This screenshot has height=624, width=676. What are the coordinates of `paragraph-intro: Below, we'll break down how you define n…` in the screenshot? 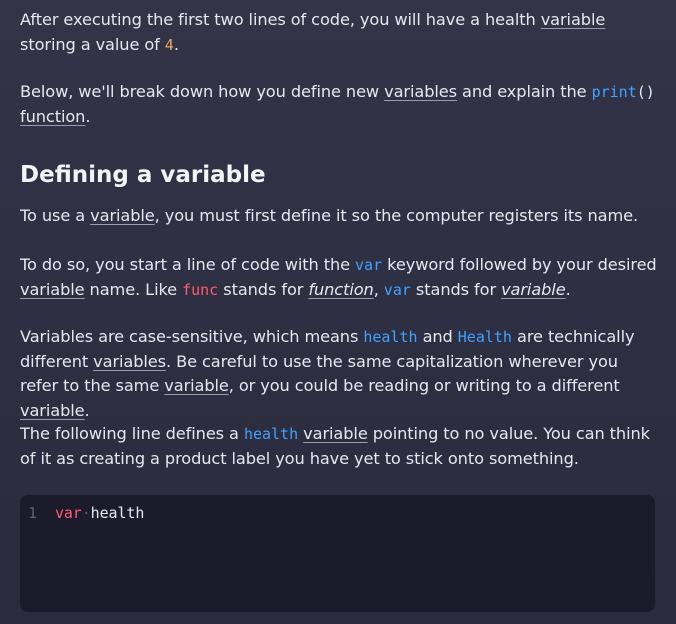 It's located at (340, 104).